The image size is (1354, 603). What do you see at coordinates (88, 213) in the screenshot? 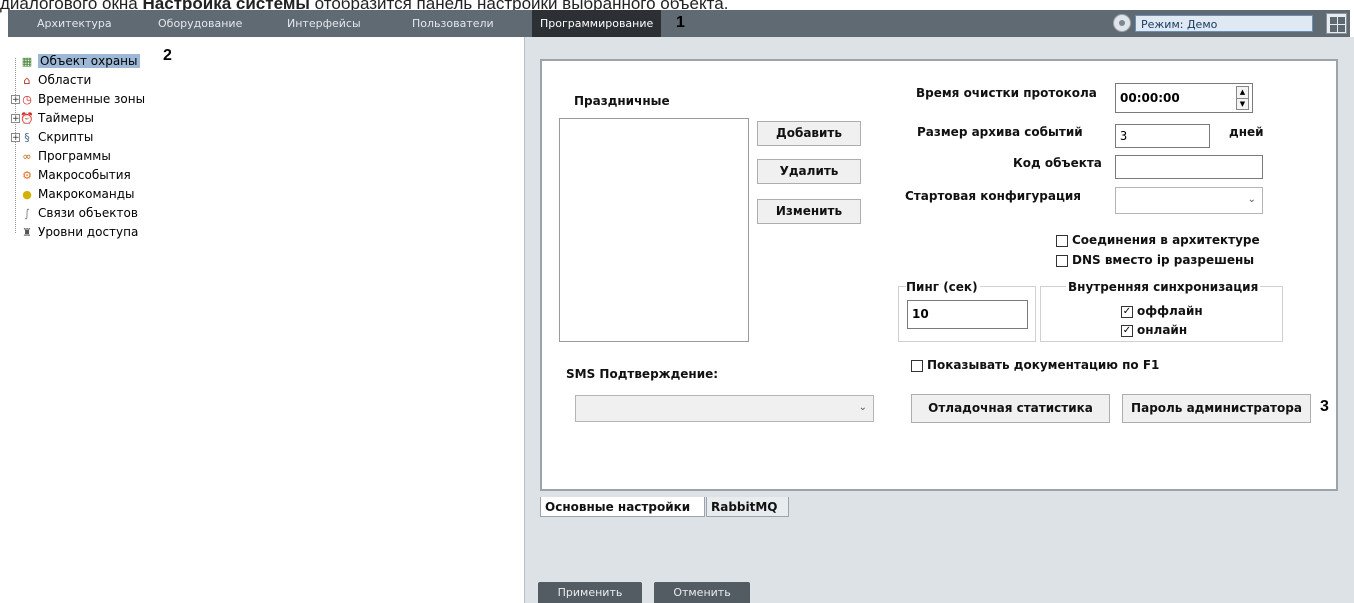
I see `tree-item-label: Связи объектов` at bounding box center [88, 213].